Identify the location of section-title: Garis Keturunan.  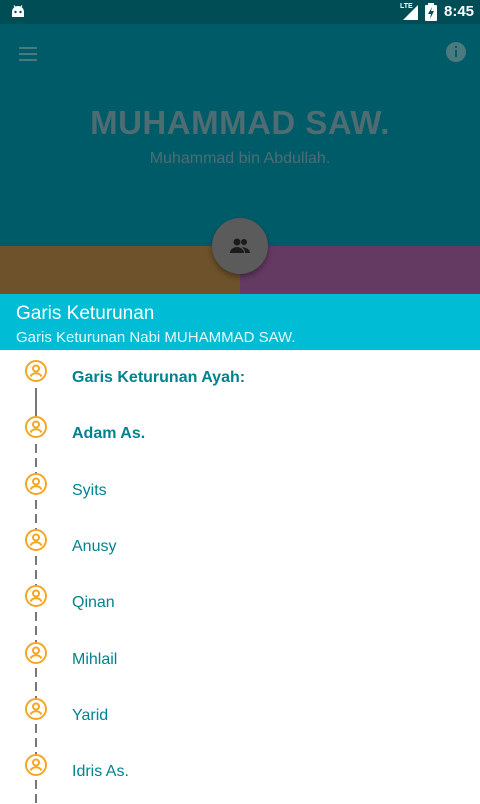
(85, 313).